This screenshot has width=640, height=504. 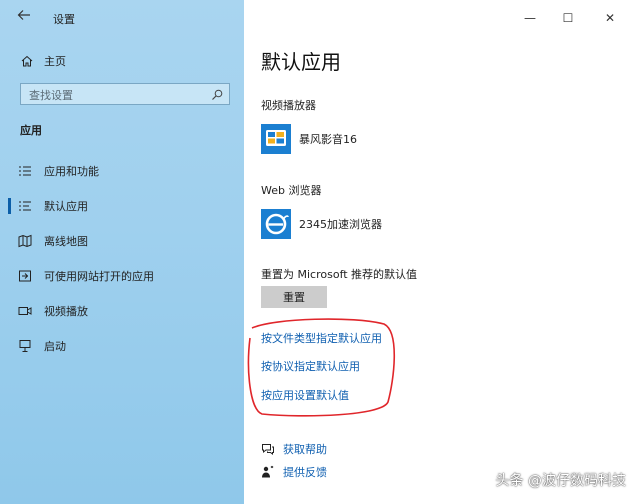 I want to click on browser-app-icon, so click(x=276, y=224).